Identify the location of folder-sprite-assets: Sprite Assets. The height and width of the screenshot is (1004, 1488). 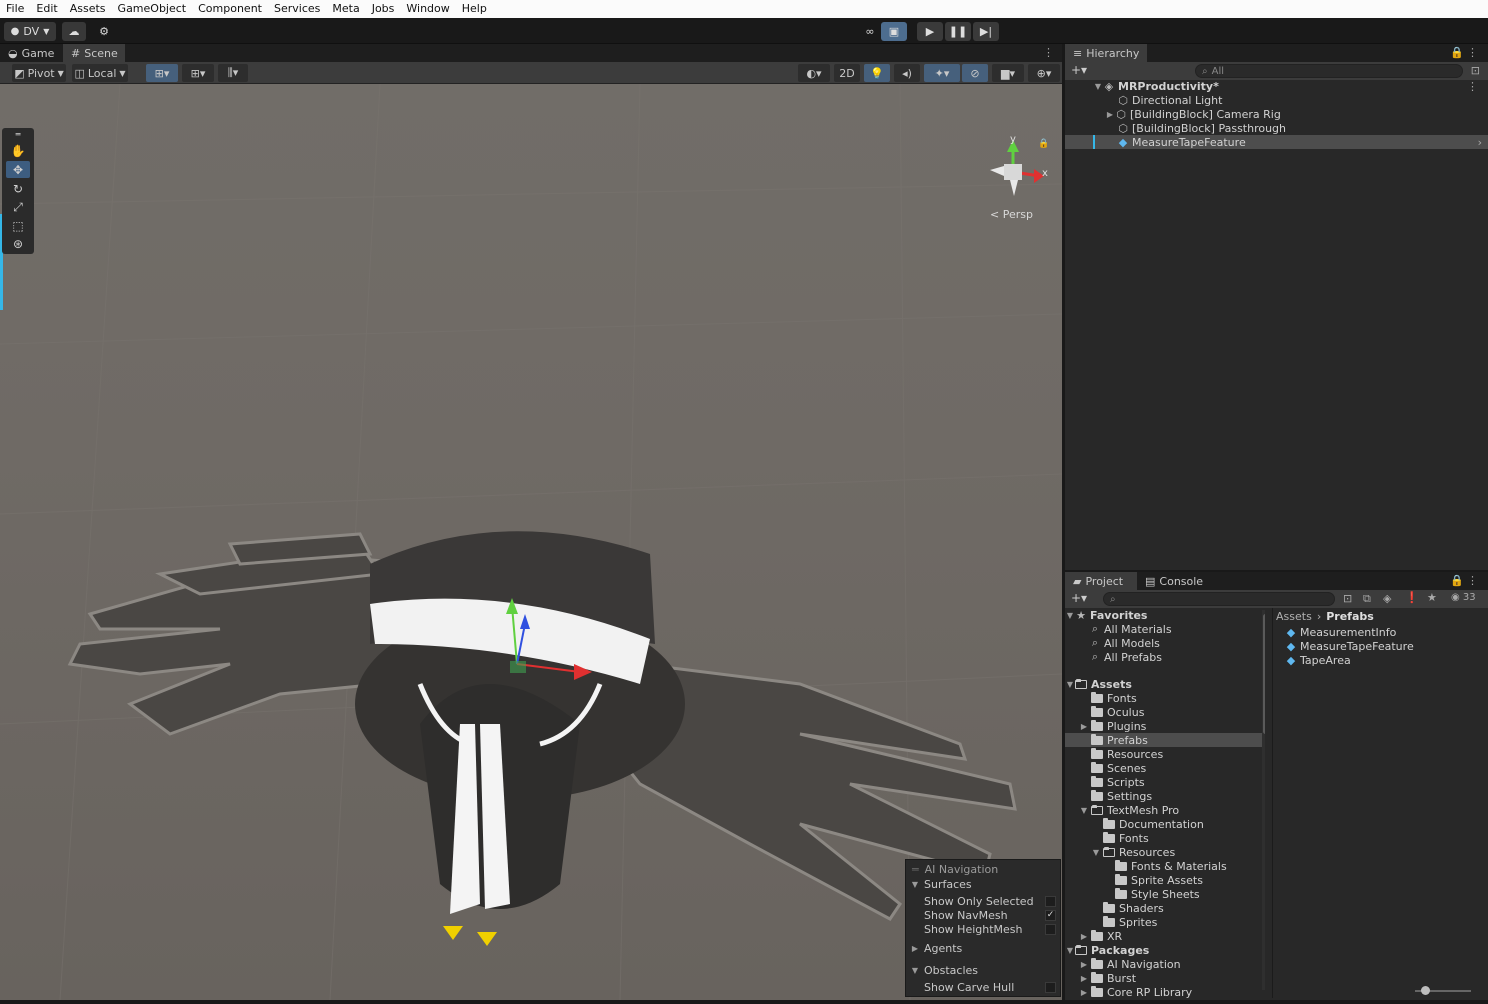
(1165, 880).